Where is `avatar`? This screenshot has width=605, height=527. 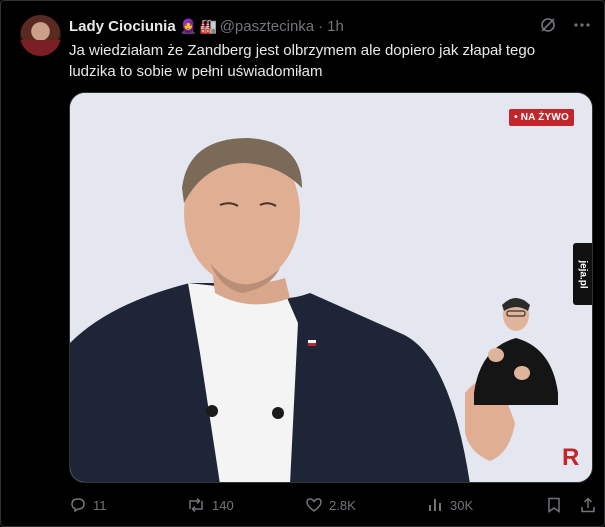
avatar is located at coordinates (40, 35).